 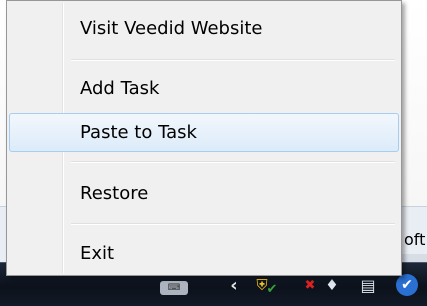 I want to click on menu-item-restore: Restore, so click(x=204, y=193).